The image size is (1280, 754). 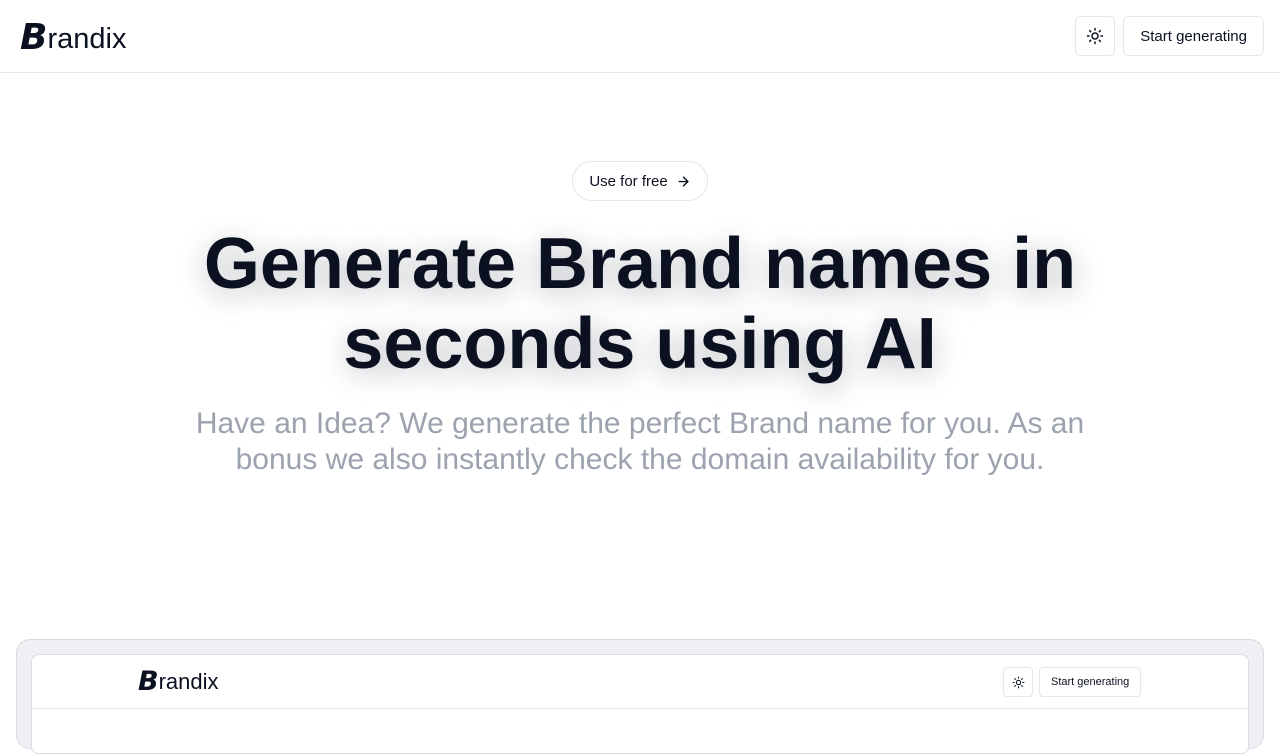 What do you see at coordinates (640, 36) in the screenshot?
I see `site-header: B randix Start generating` at bounding box center [640, 36].